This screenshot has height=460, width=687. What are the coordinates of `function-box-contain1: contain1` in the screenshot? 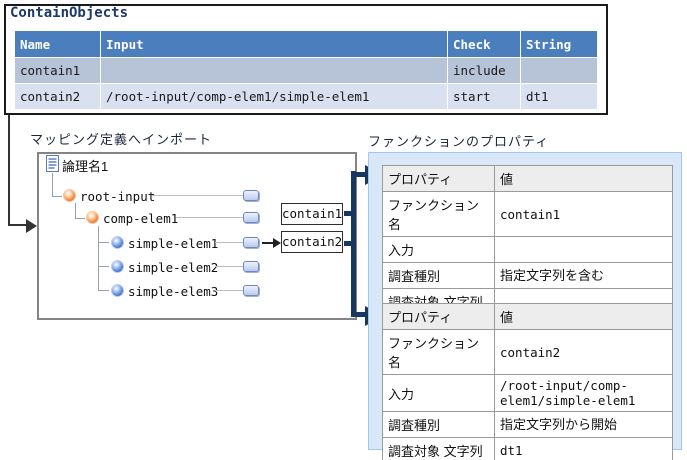 It's located at (312, 214).